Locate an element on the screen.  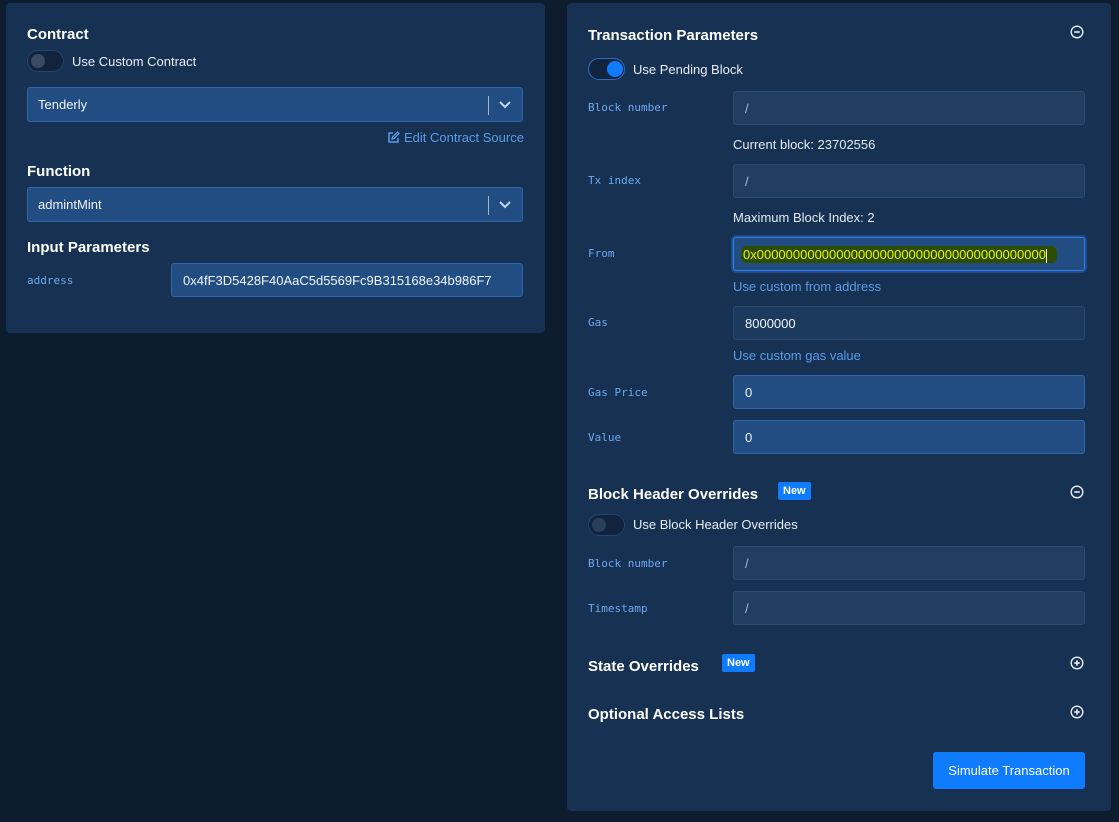
transaction-parameters-heading: Transaction Parameters is located at coordinates (673, 35).